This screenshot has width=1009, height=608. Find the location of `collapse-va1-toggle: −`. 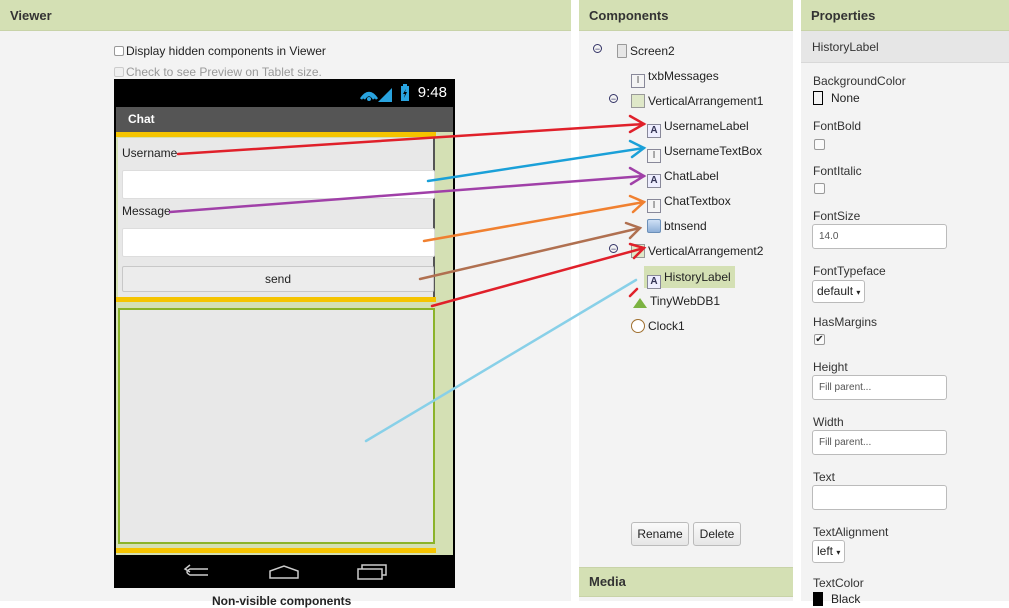

collapse-va1-toggle: − is located at coordinates (613, 99).